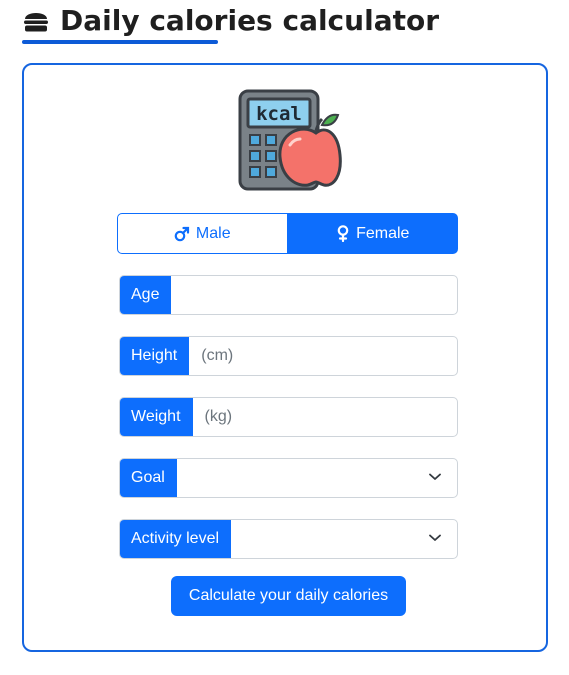 Image resolution: width=569 pixels, height=675 pixels. Describe the element at coordinates (155, 356) in the screenshot. I see `height-label: Height` at that location.